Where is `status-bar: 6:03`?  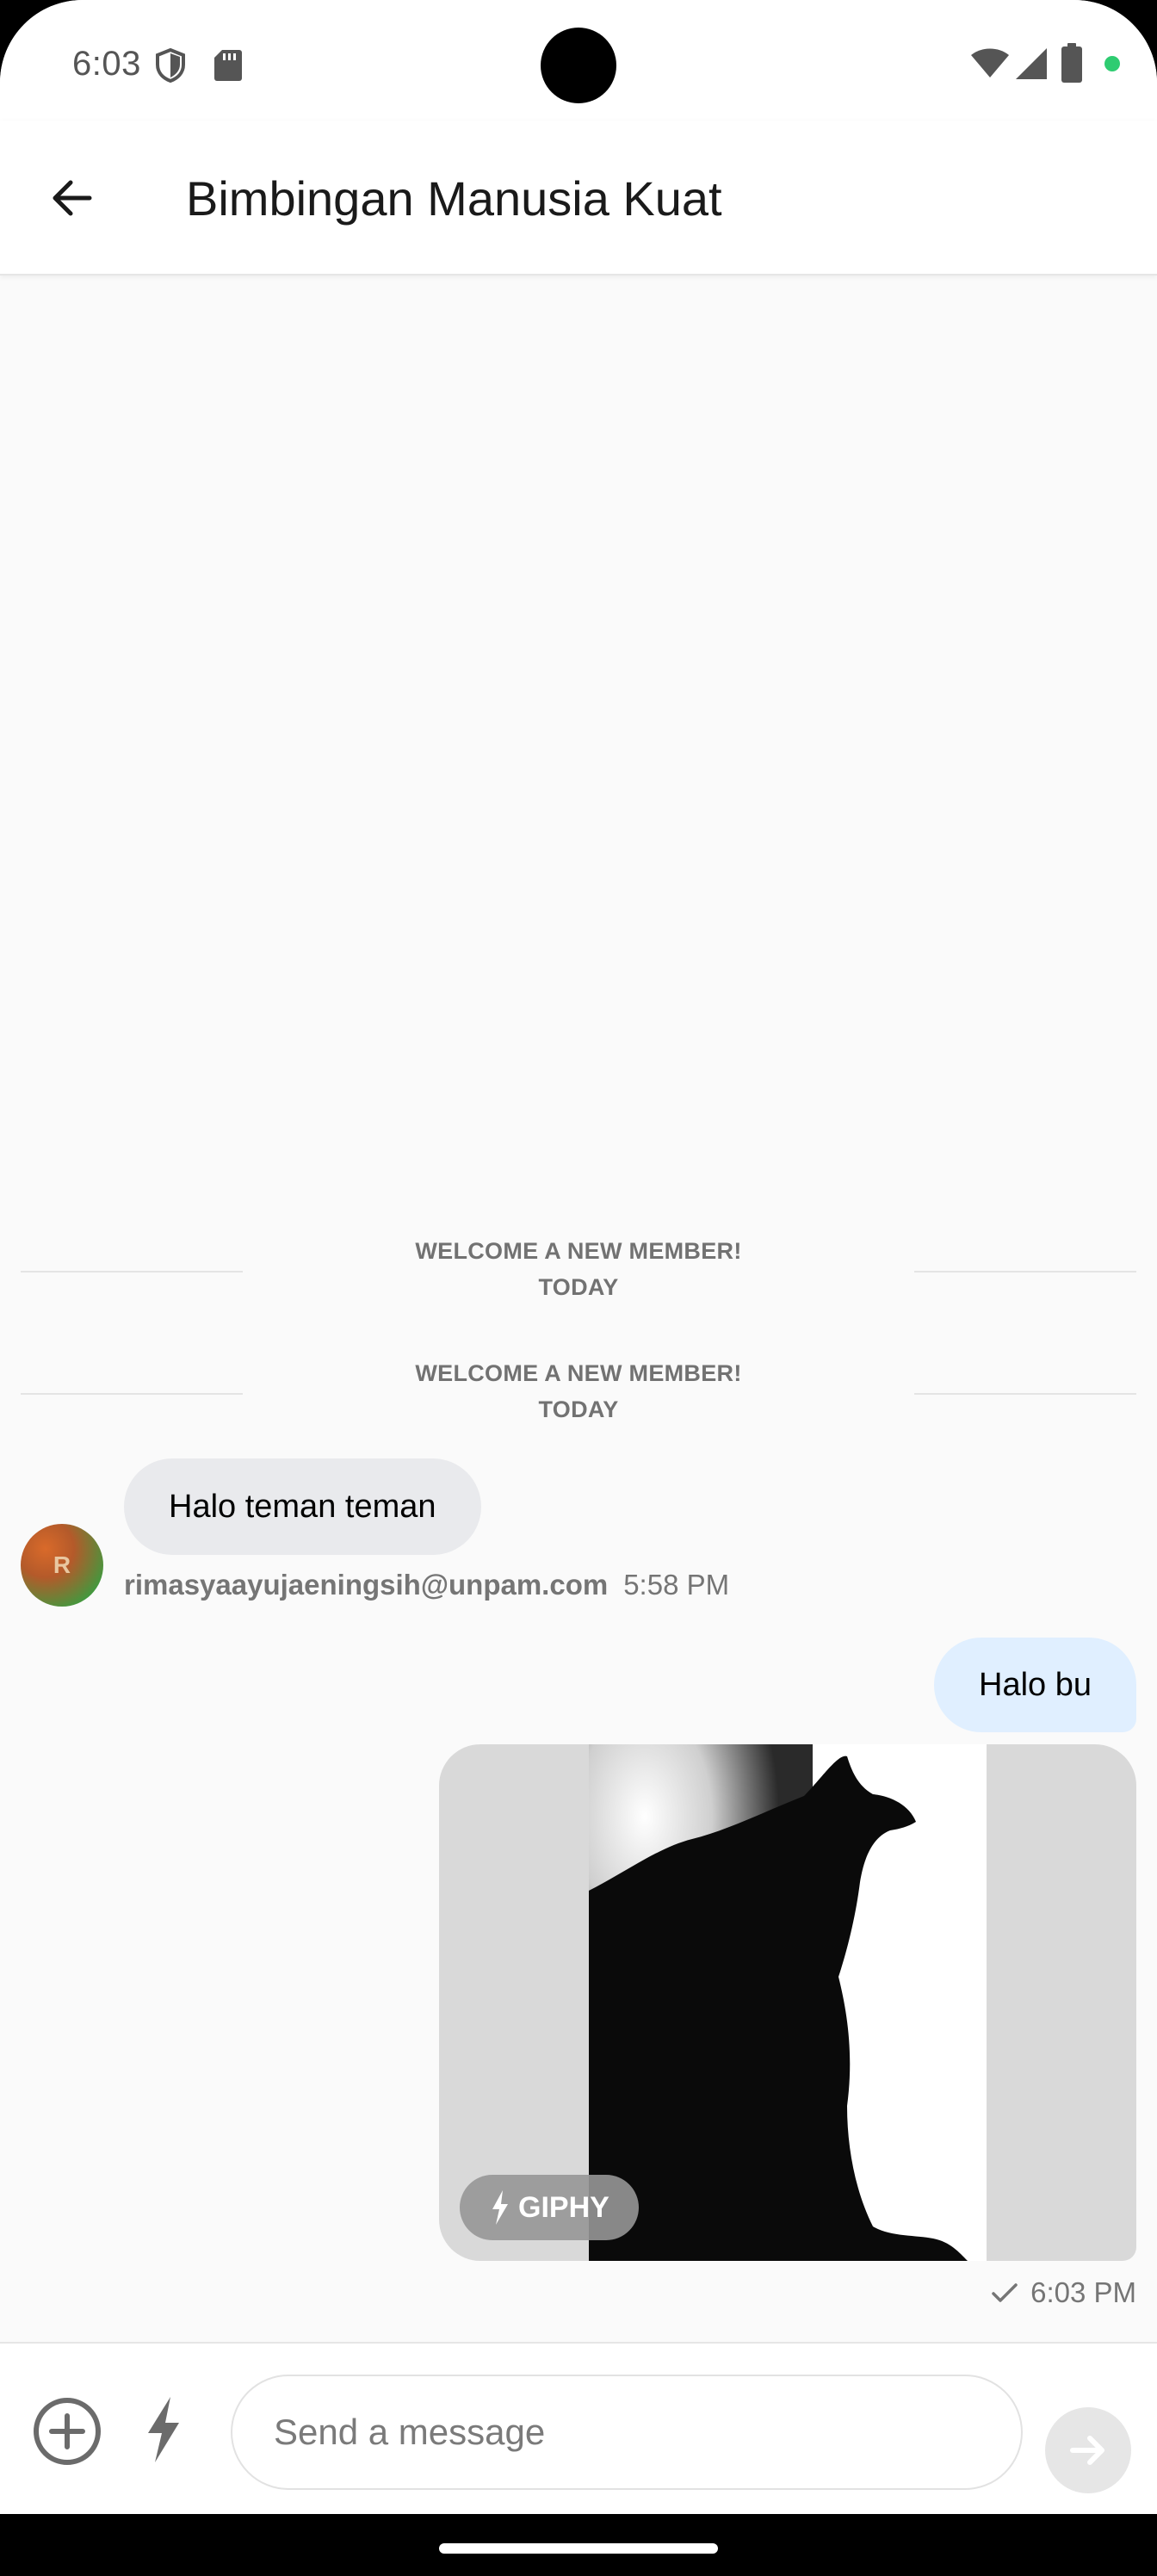
status-bar: 6:03 is located at coordinates (579, 61).